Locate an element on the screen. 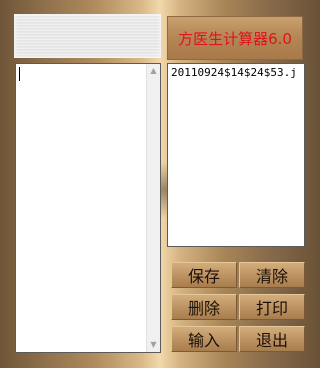  clear-button: 清除 is located at coordinates (272, 275).